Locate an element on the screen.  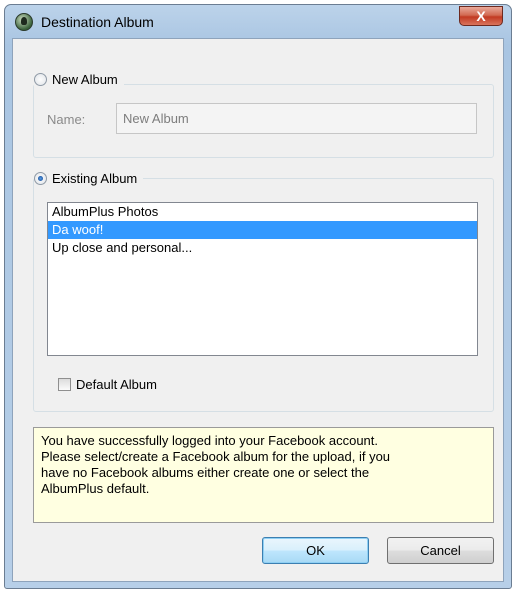
new-album-radio: New Album is located at coordinates (79, 79).